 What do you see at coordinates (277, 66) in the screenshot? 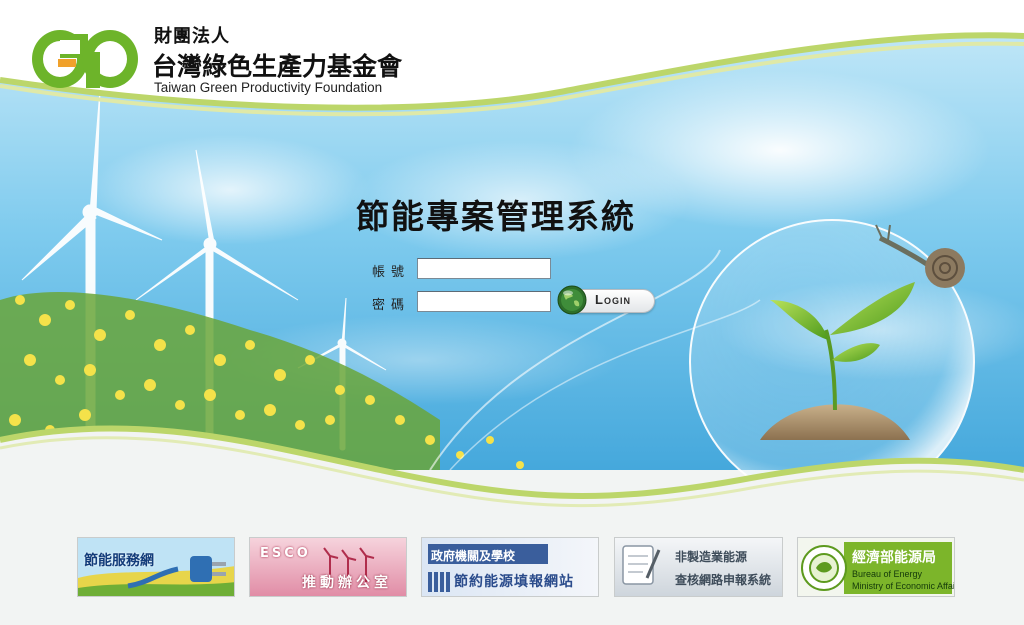
I see `org-name: 台灣綠色生產力基金會` at bounding box center [277, 66].